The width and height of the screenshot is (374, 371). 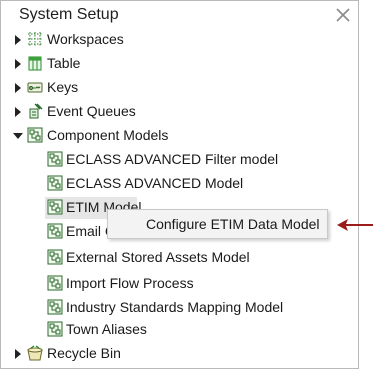 I want to click on tree-item-component-models: Component Models, so click(x=179, y=136).